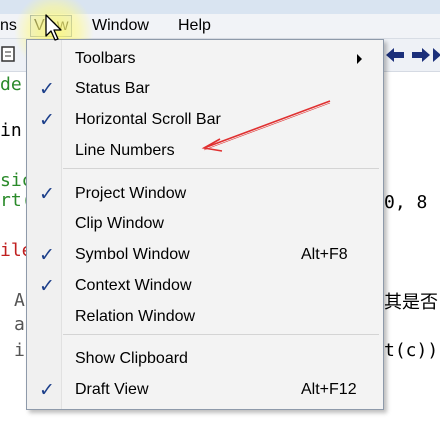  I want to click on code-fragment: 0, 8, so click(406, 202).